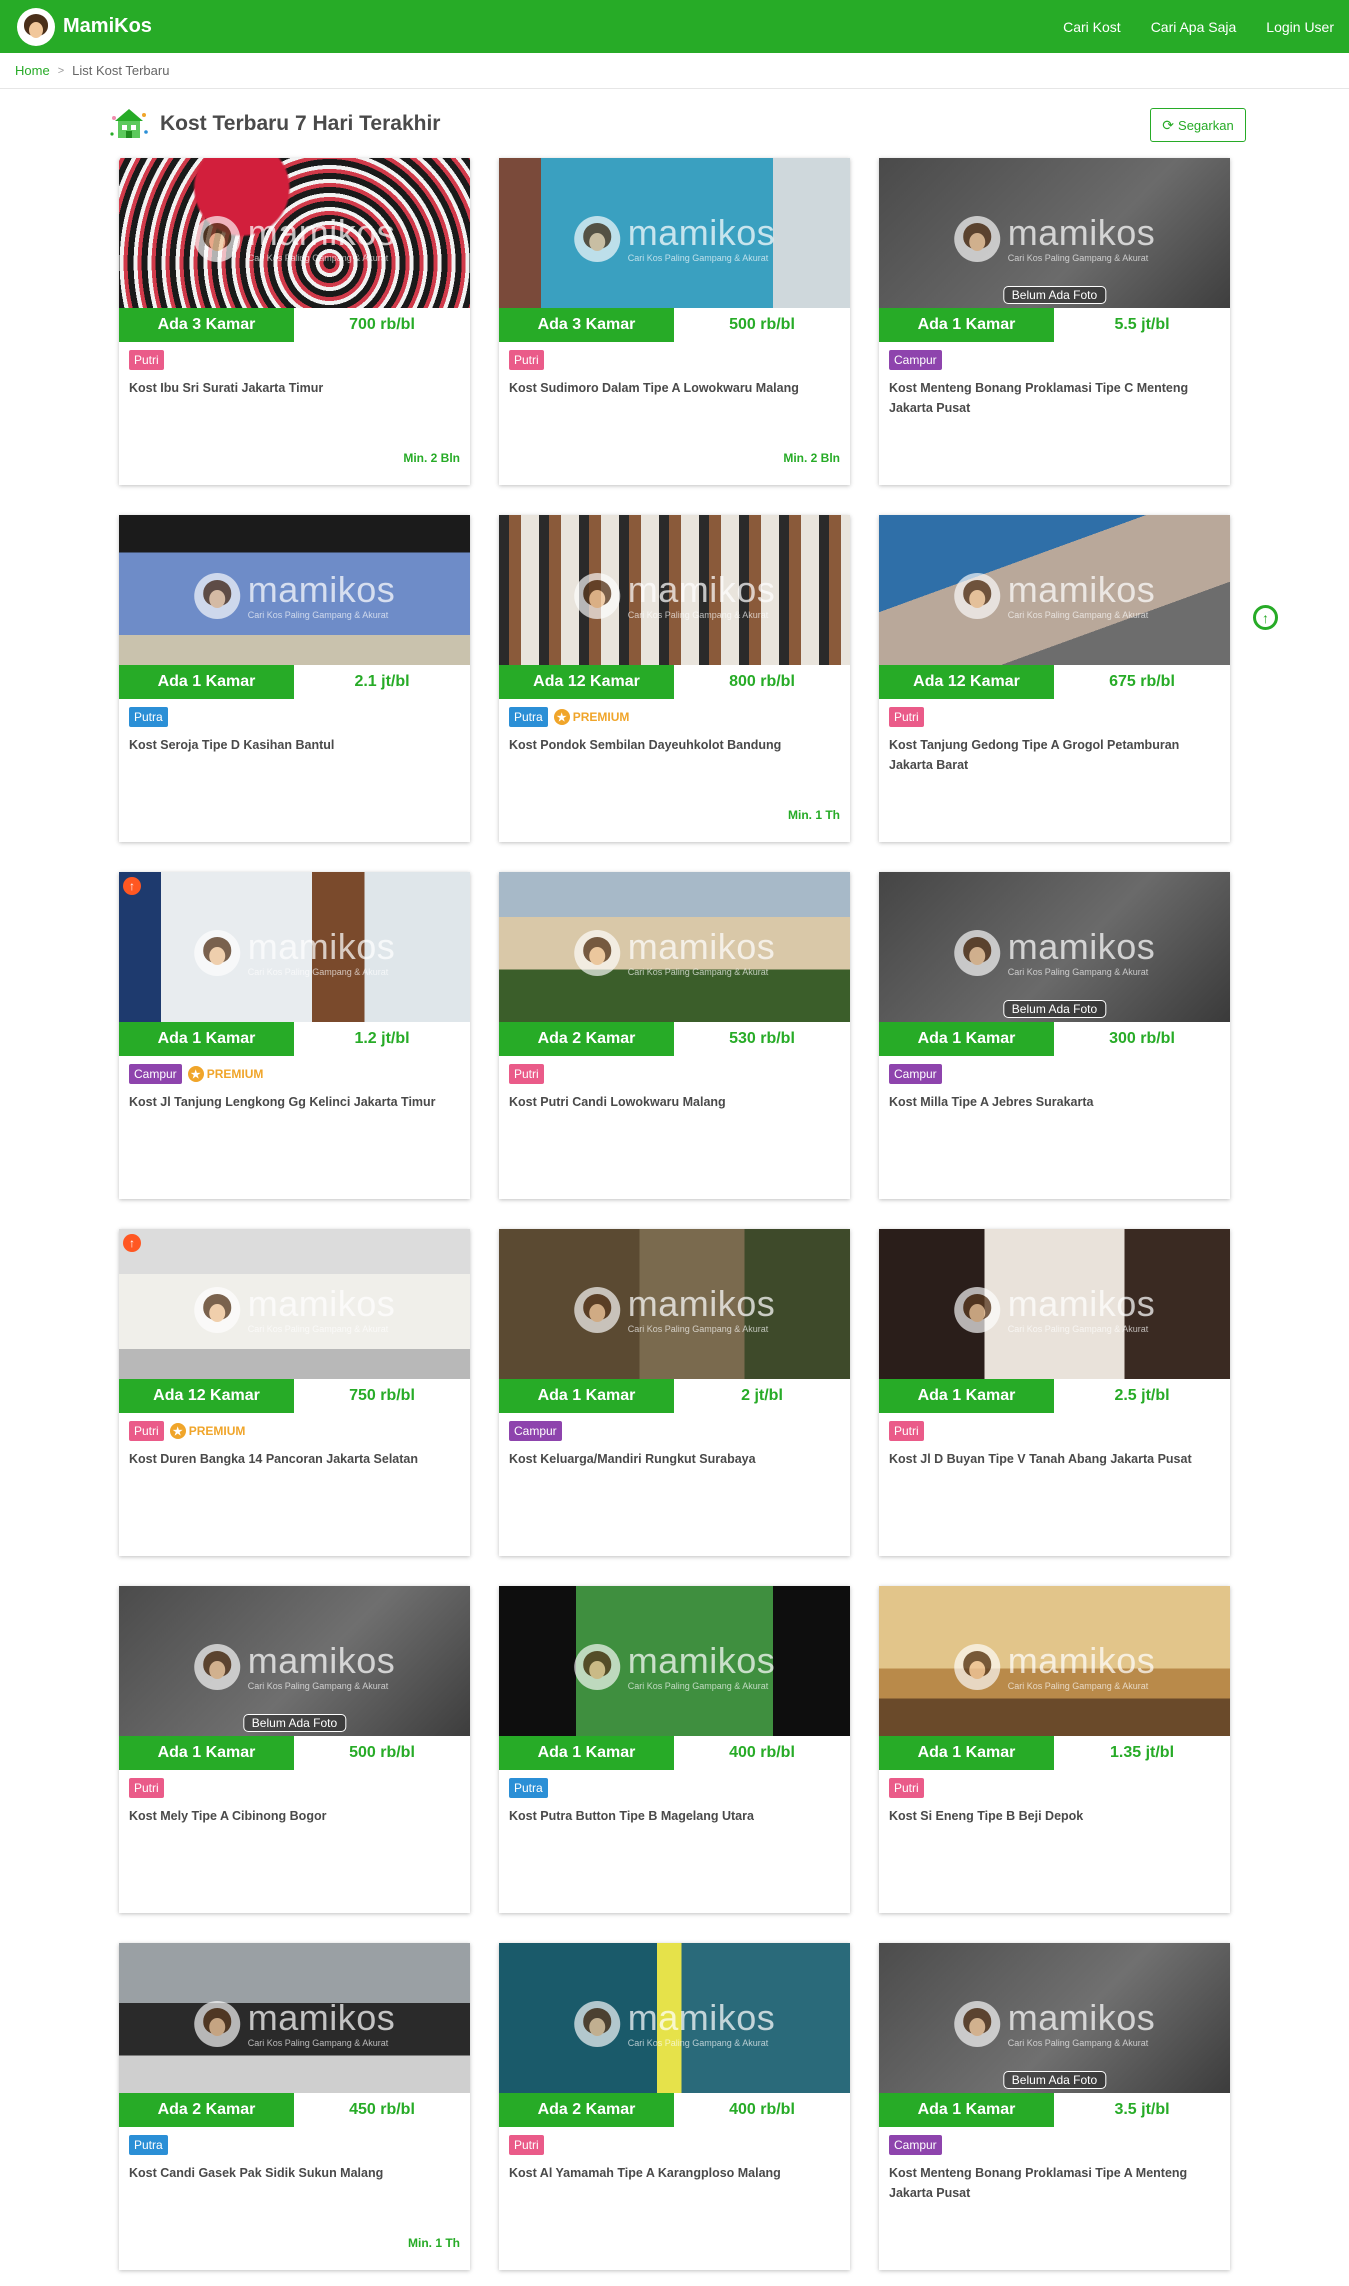  What do you see at coordinates (762, 682) in the screenshot?
I see `price: 800 rb/bl` at bounding box center [762, 682].